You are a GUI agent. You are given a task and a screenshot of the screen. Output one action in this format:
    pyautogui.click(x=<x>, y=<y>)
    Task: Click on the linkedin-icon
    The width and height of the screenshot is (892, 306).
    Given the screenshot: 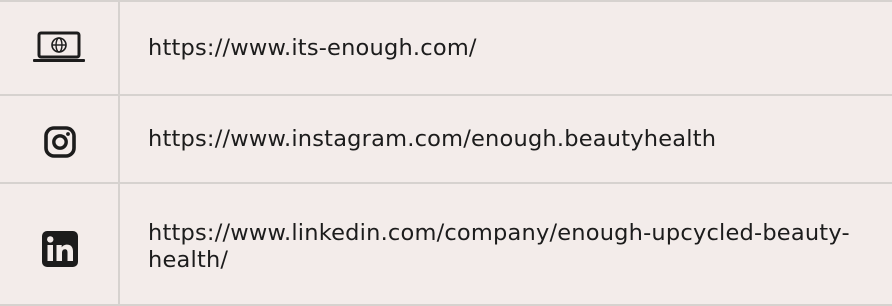 What is the action you would take?
    pyautogui.click(x=60, y=249)
    